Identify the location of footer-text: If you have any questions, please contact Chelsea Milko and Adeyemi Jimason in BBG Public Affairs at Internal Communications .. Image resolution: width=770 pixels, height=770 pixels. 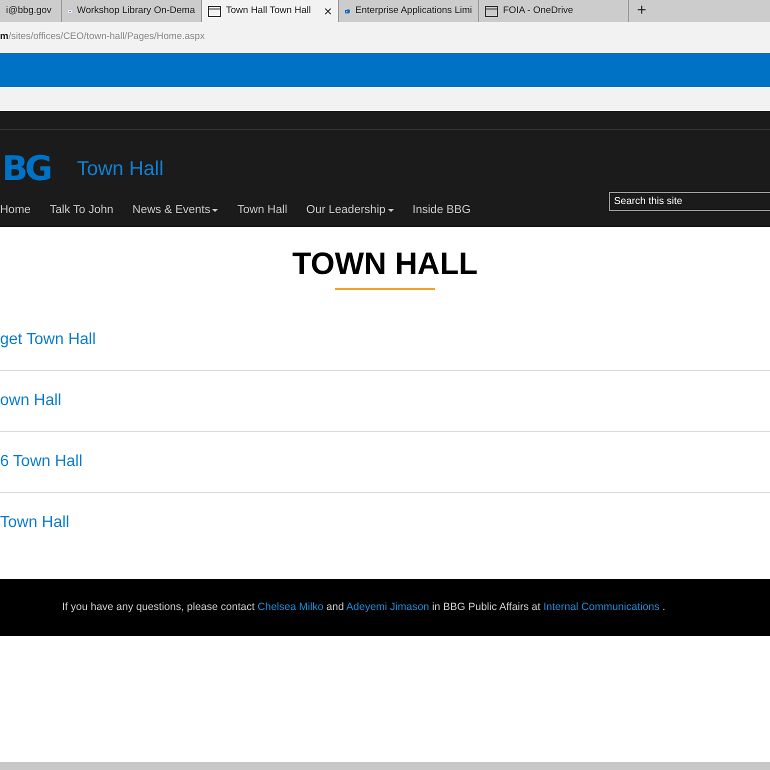
(364, 607).